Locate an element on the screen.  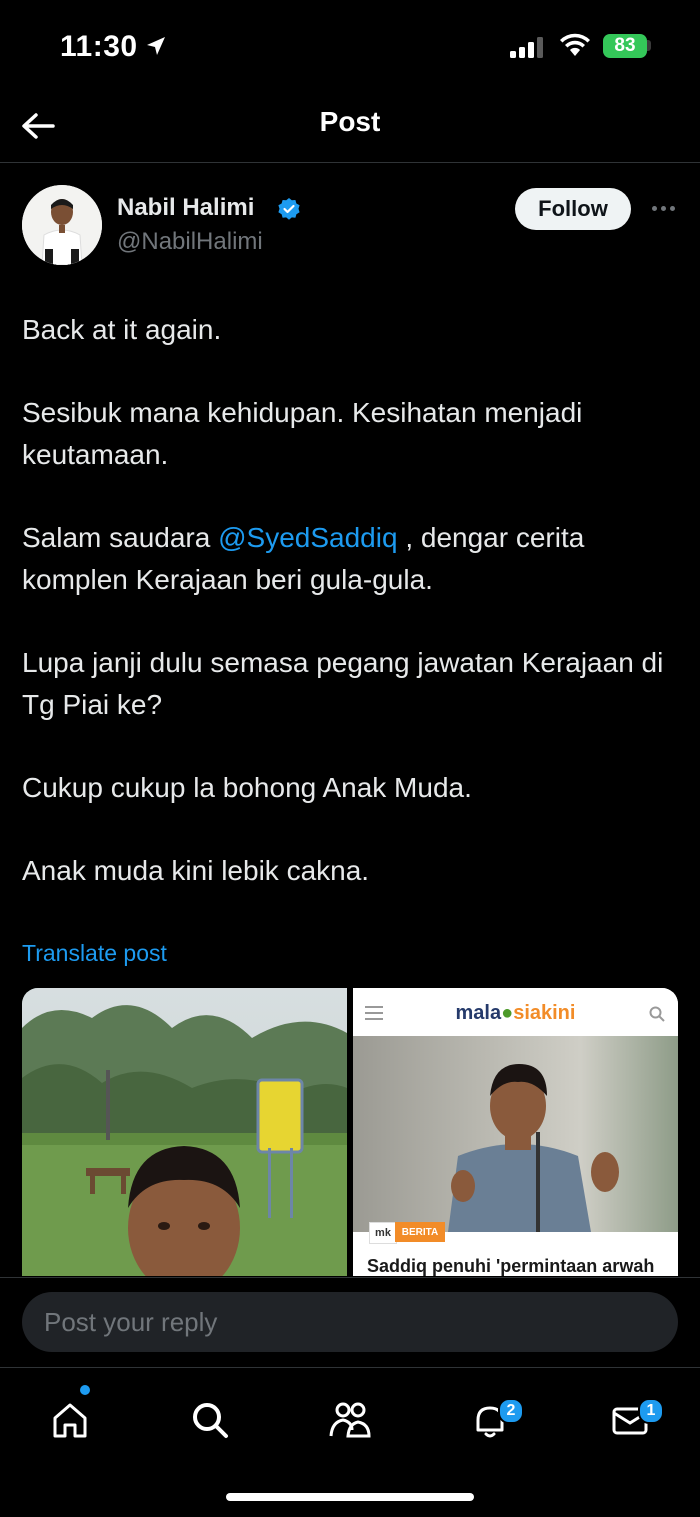
logo-text: siakini is located at coordinates (544, 1013).